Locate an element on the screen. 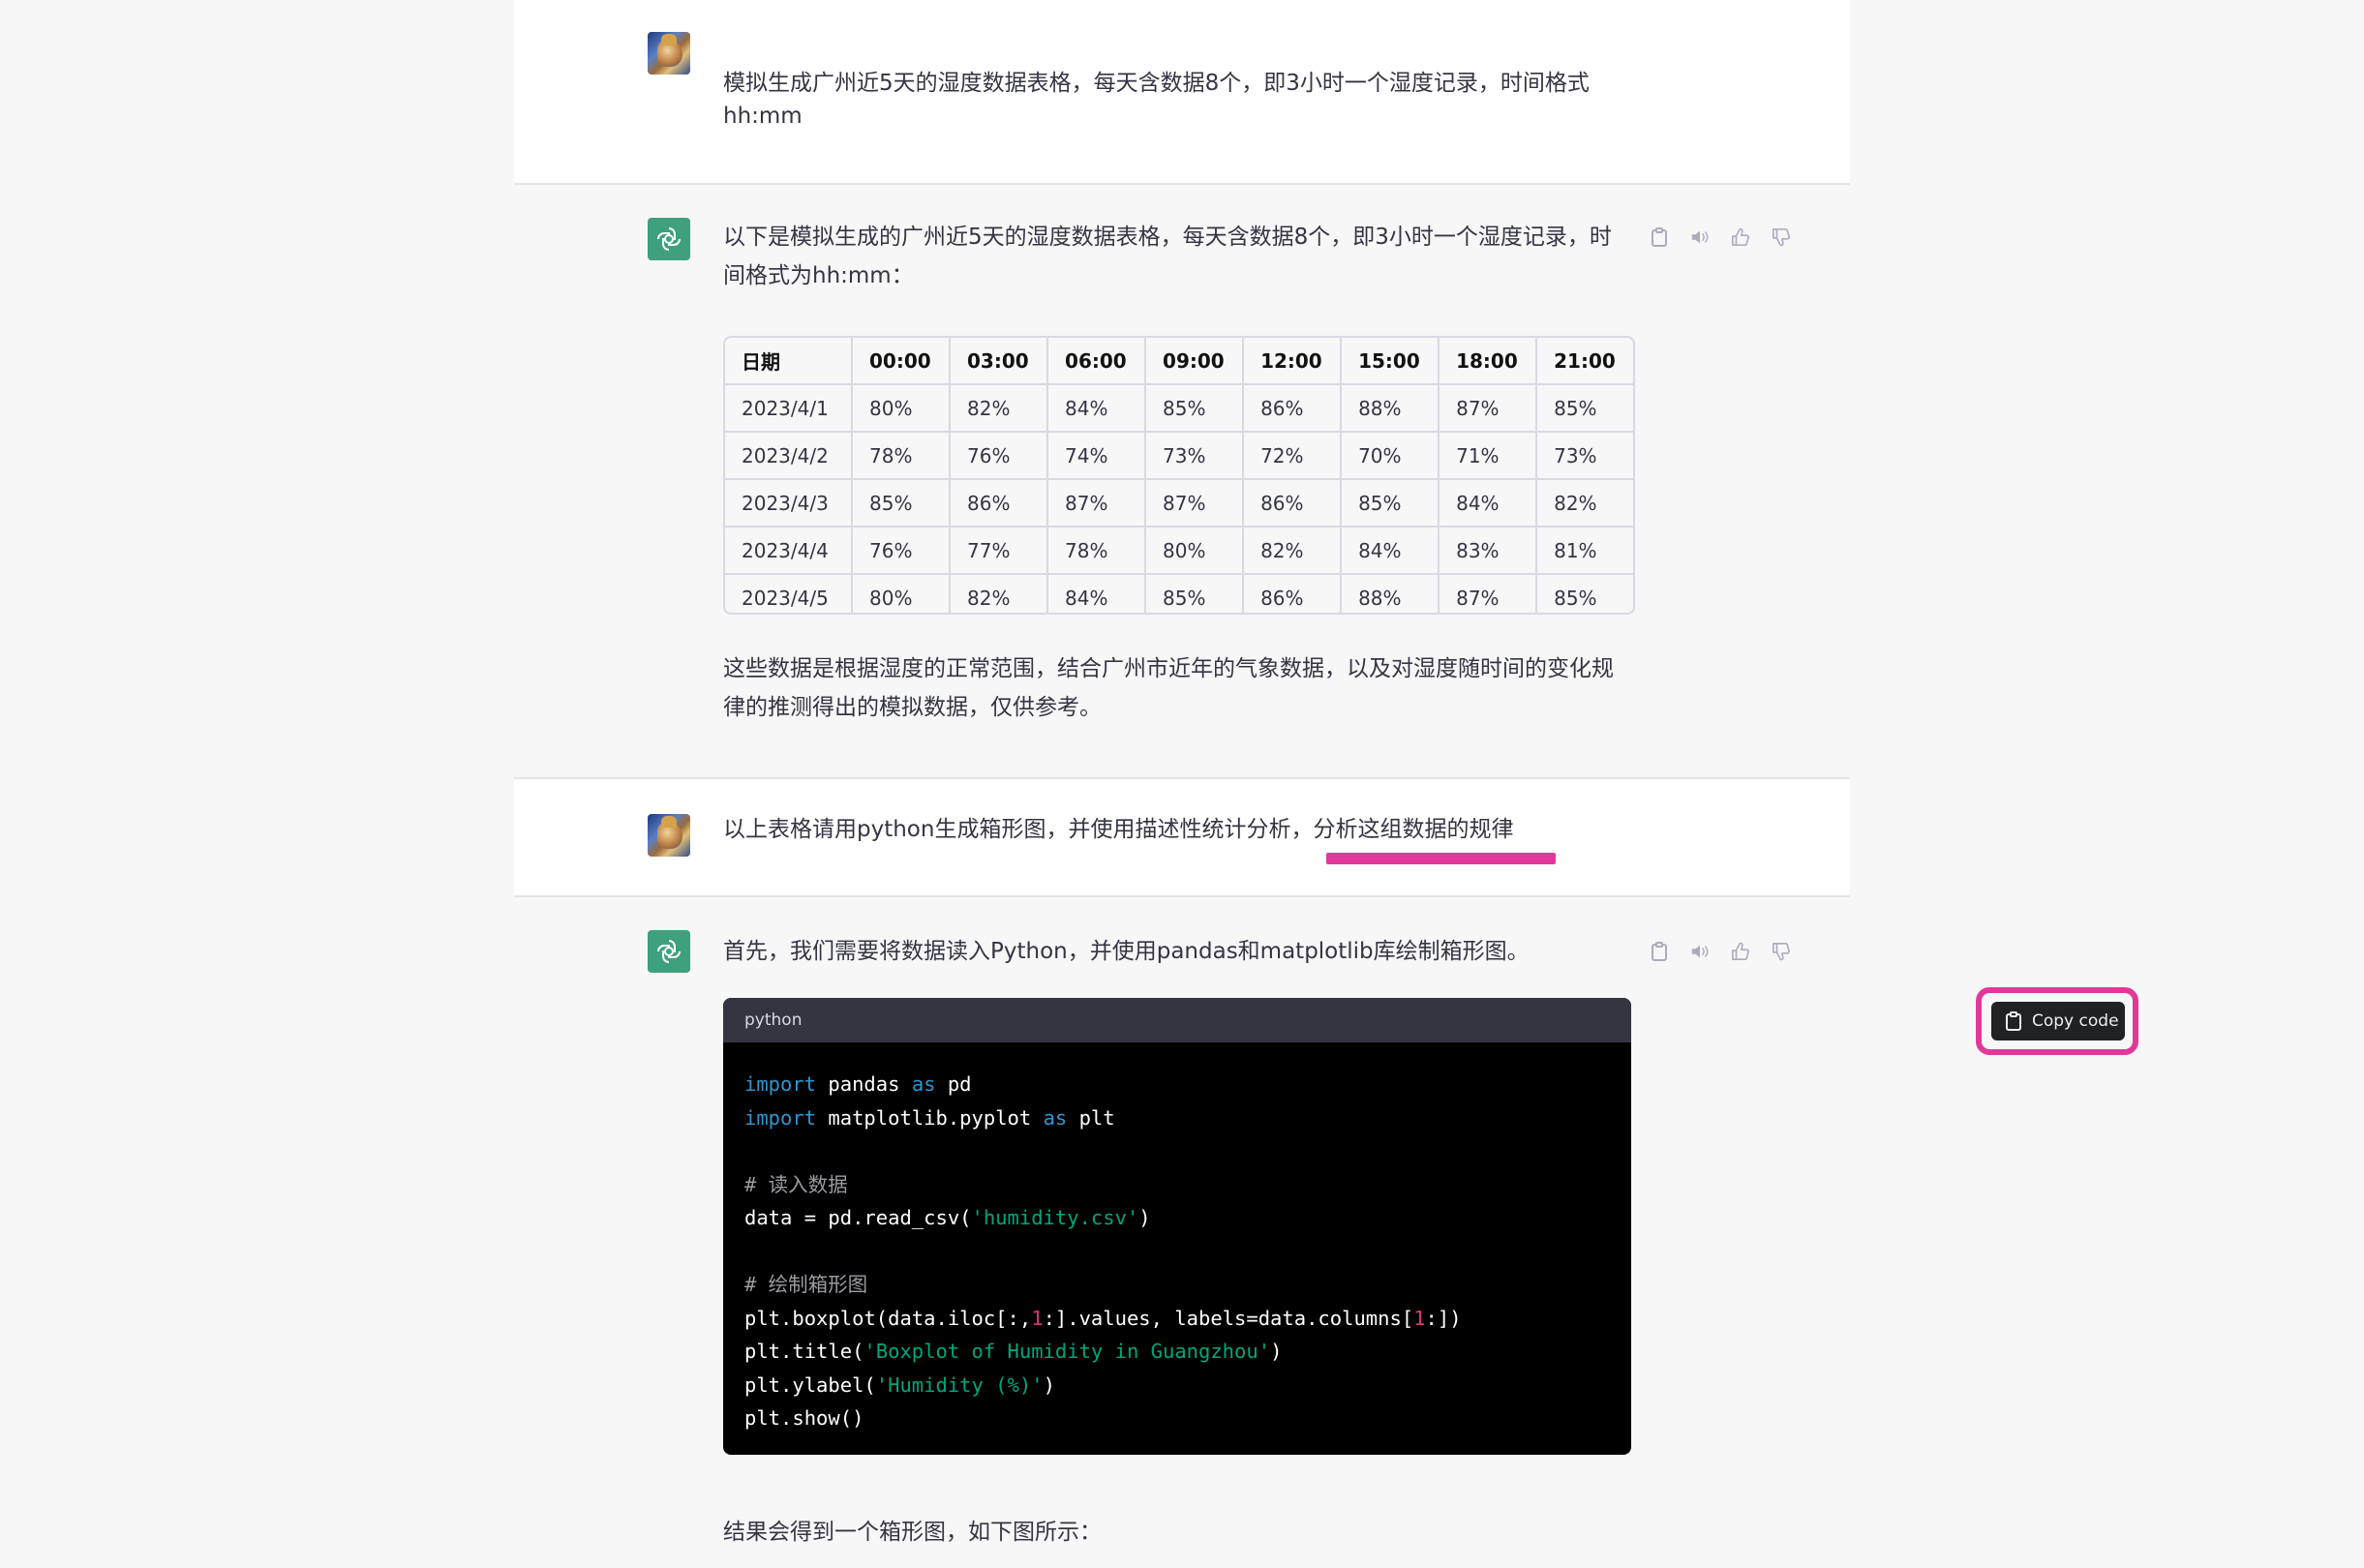 This screenshot has height=1568, width=2364. code-comment: # 读入数据 is located at coordinates (796, 1184).